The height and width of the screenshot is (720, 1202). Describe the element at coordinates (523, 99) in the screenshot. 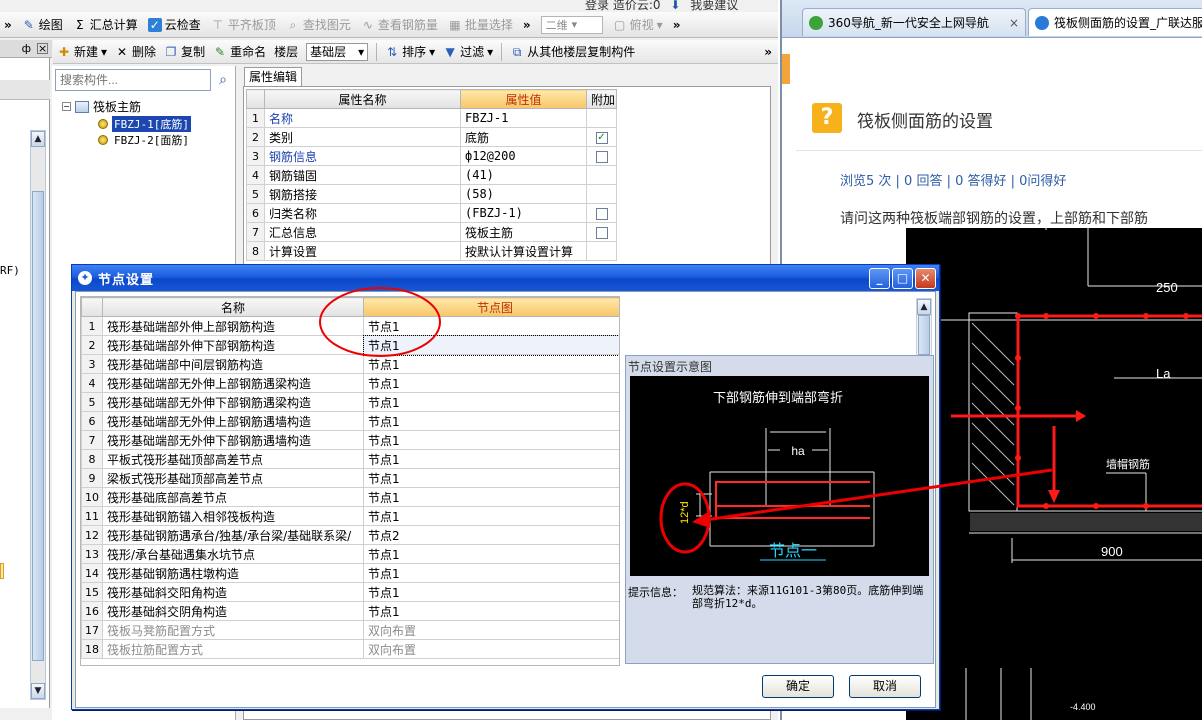

I see `property-value-header: 属性值` at that location.